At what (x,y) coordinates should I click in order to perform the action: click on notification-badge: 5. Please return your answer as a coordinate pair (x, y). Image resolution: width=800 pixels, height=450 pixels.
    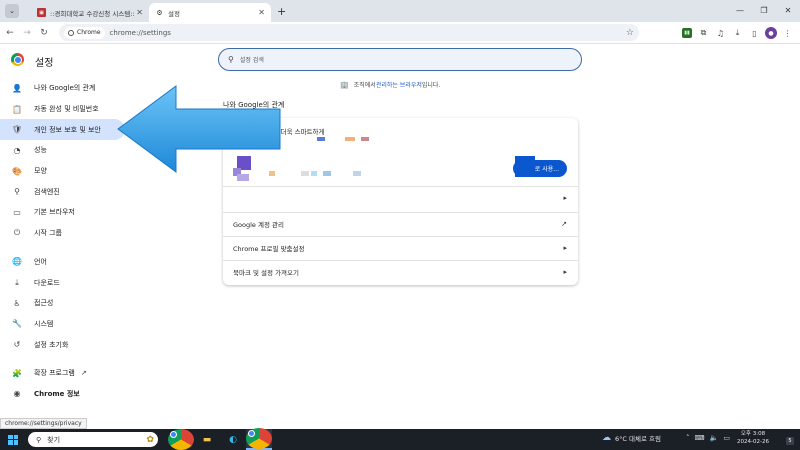
    Looking at the image, I should click on (790, 441).